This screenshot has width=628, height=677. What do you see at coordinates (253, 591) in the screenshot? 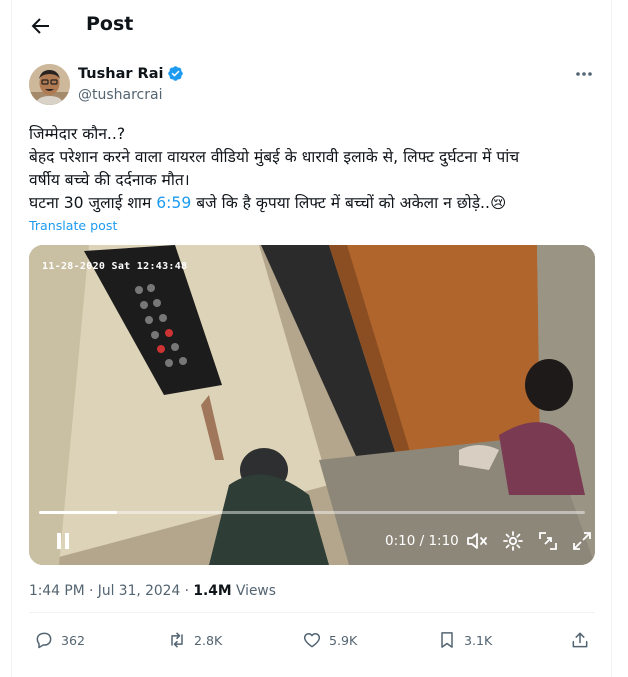
I see `views-label: Views` at bounding box center [253, 591].